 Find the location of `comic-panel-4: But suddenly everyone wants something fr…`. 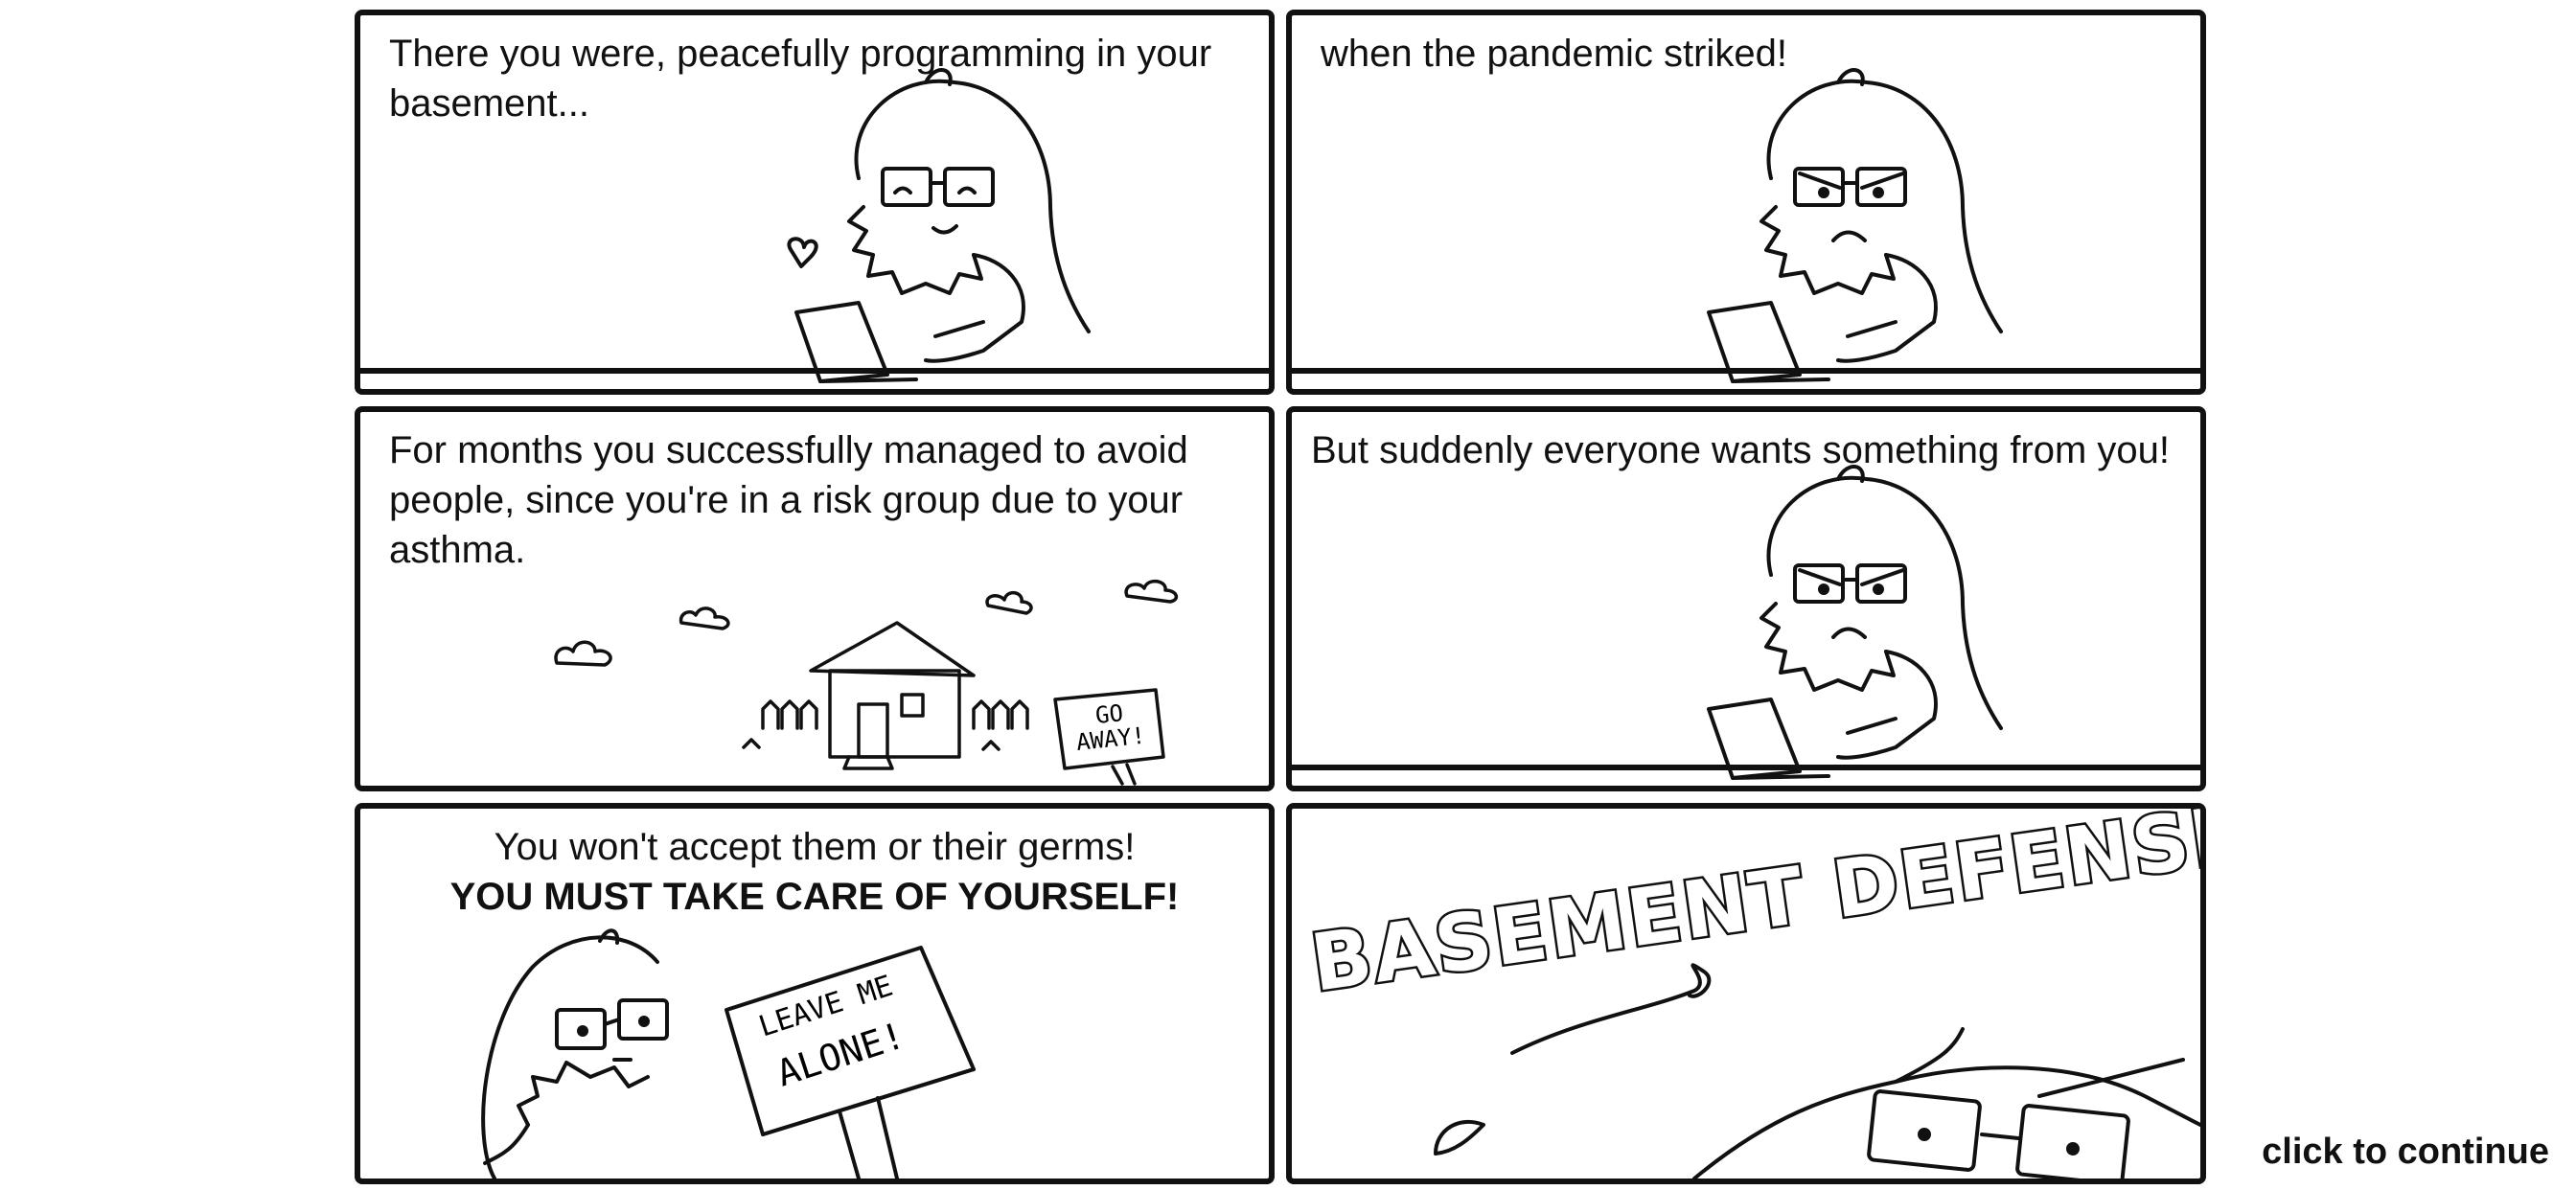

comic-panel-4: But suddenly everyone wants something fr… is located at coordinates (1746, 599).